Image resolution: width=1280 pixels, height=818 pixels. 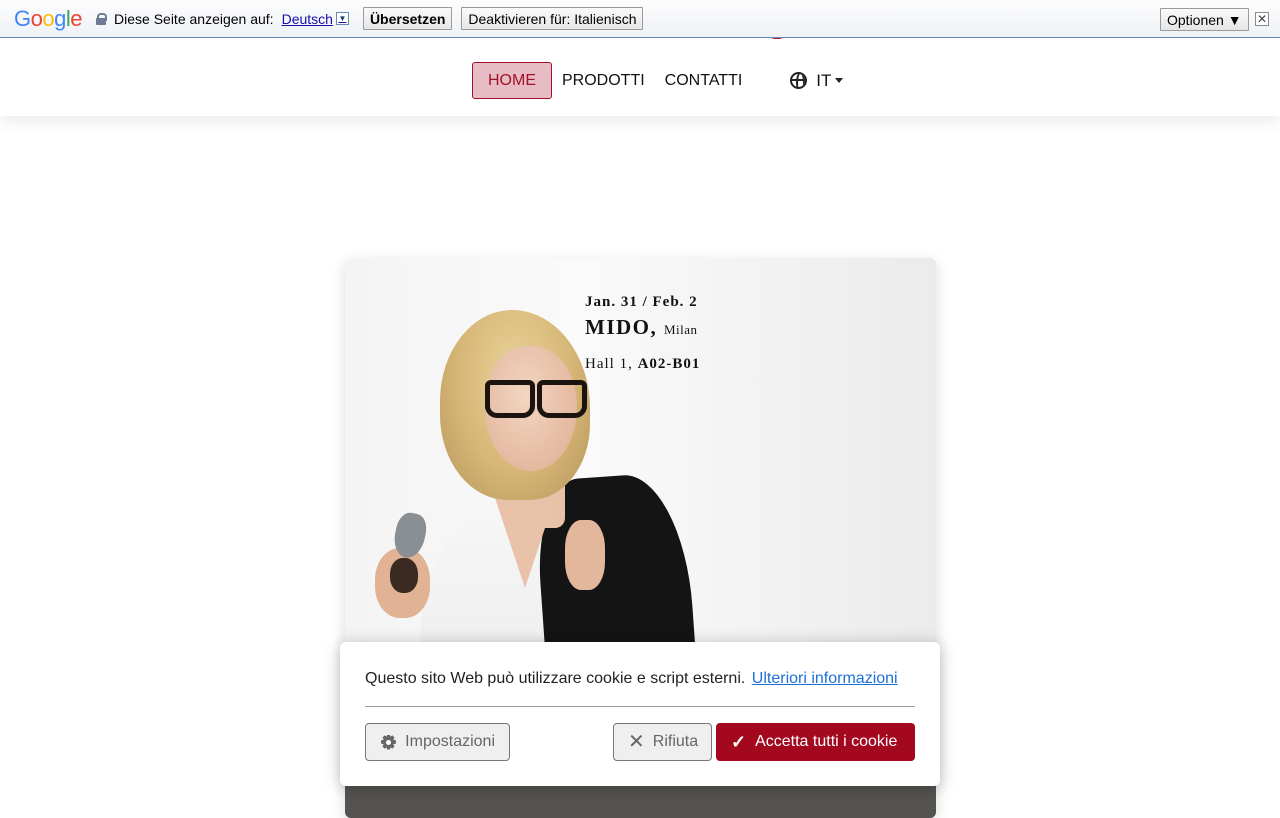 What do you see at coordinates (307, 18) in the screenshot?
I see `target-language-label: Deutsch` at bounding box center [307, 18].